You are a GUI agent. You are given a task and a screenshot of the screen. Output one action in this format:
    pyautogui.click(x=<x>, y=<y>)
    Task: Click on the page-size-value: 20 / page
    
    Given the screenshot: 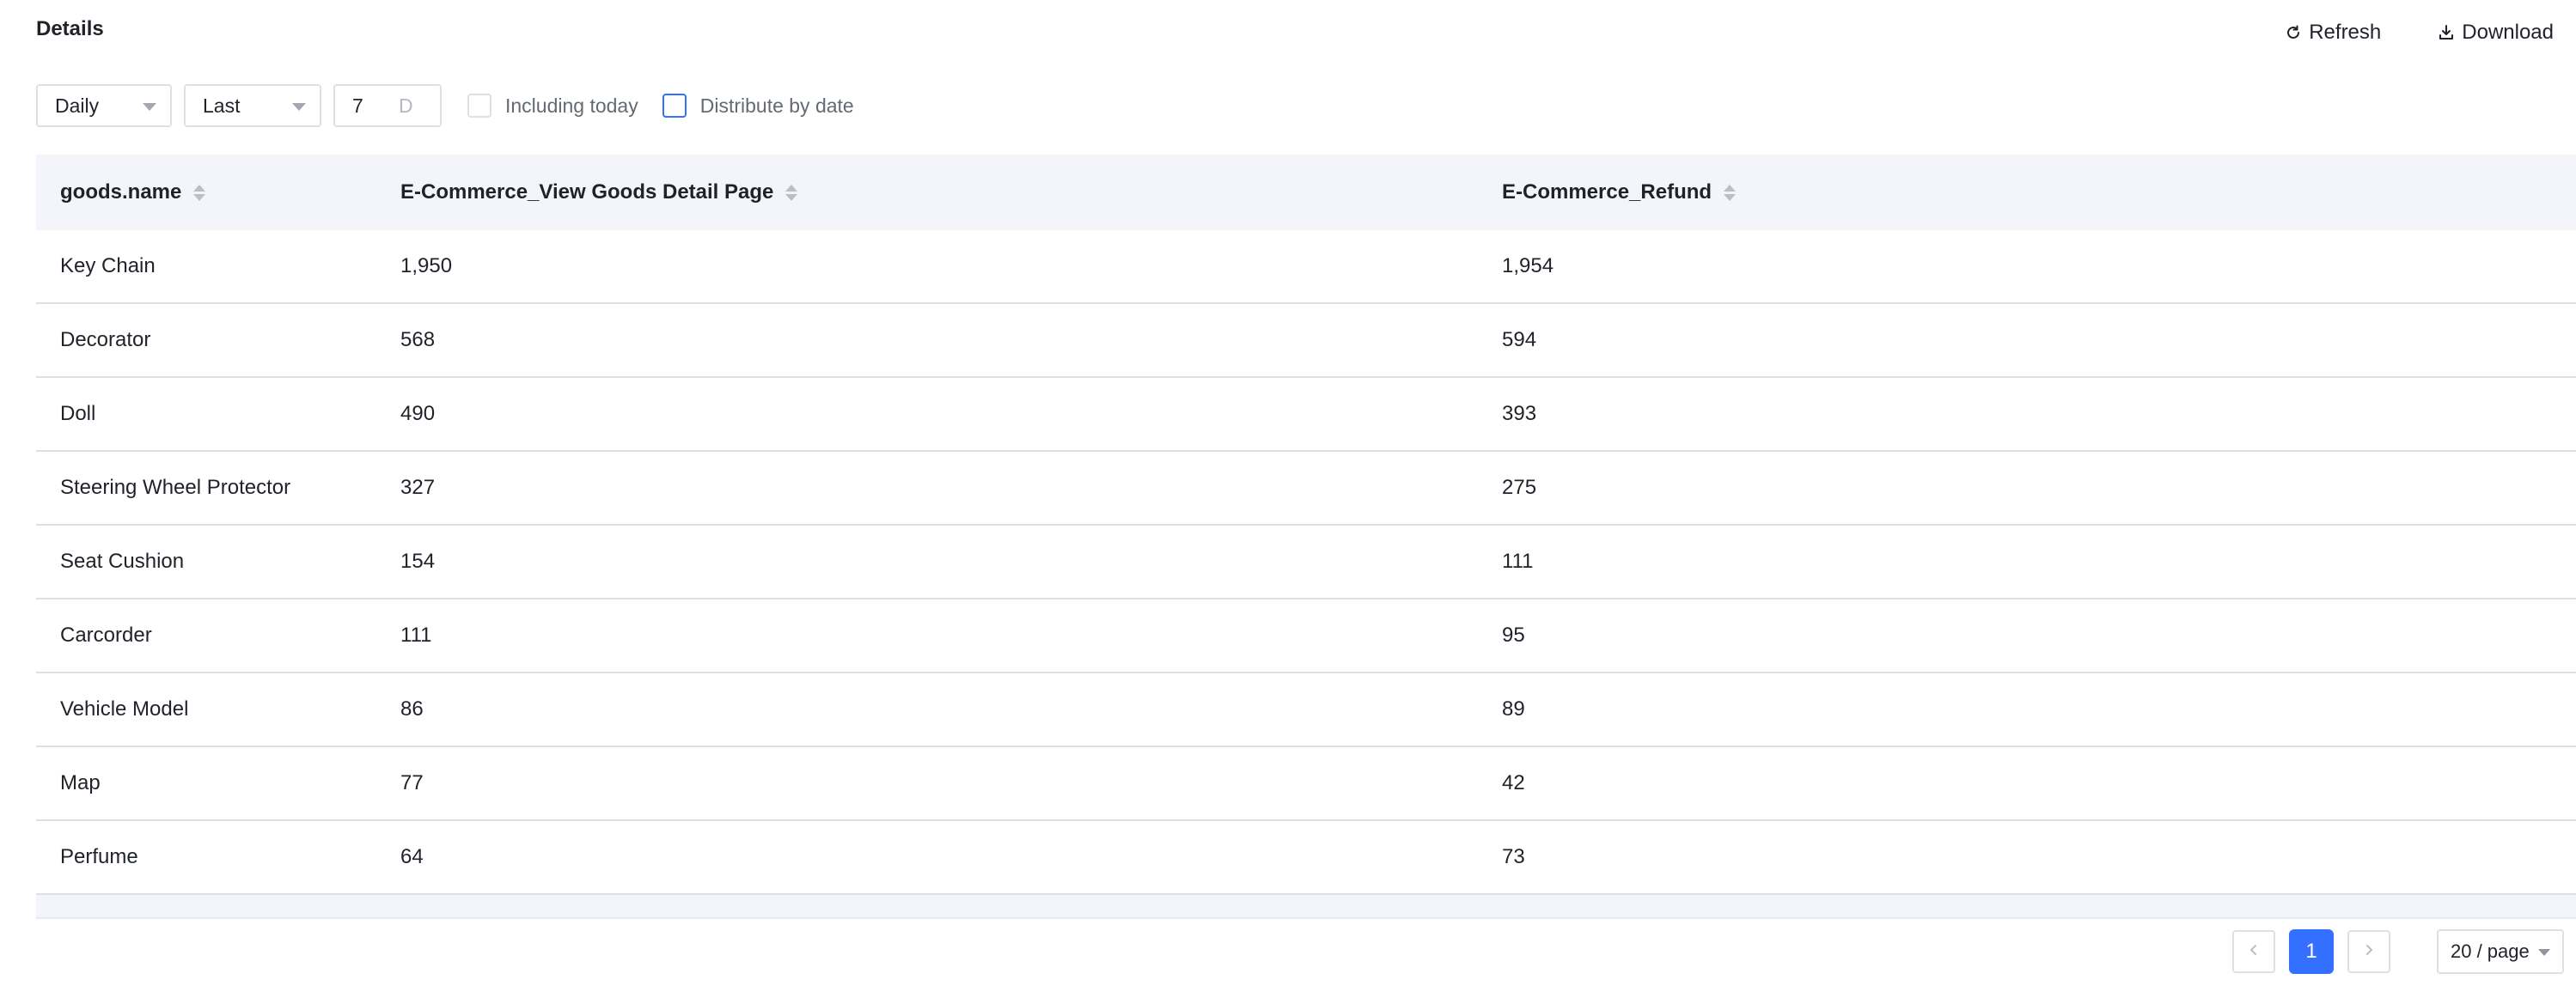 What is the action you would take?
    pyautogui.click(x=2490, y=951)
    